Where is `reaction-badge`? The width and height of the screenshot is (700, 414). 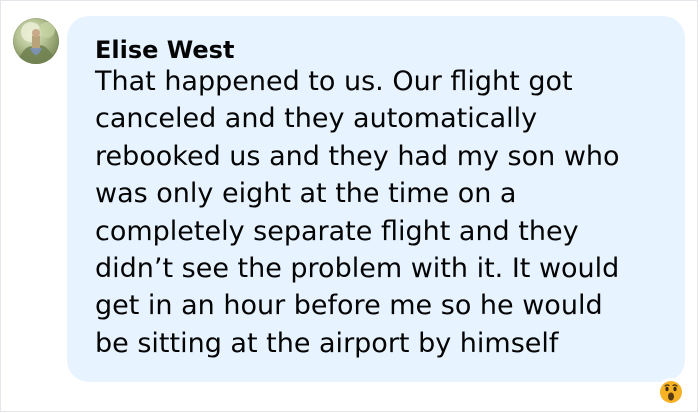
reaction-badge is located at coordinates (671, 392).